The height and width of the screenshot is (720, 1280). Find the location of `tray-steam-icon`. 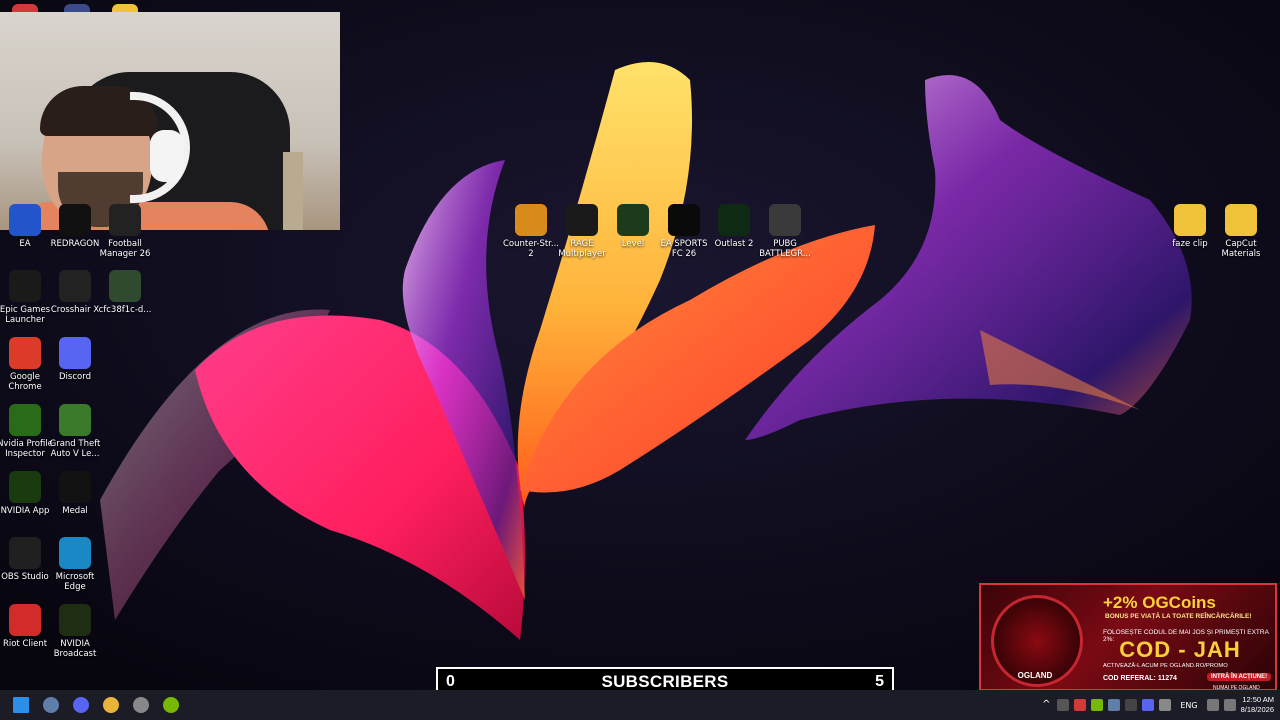

tray-steam-icon is located at coordinates (1114, 705).